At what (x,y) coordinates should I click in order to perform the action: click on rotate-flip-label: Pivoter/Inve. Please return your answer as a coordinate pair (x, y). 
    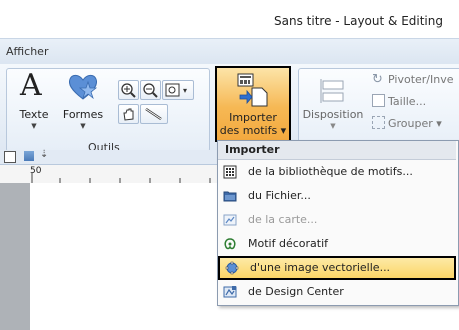
    Looking at the image, I should click on (421, 79).